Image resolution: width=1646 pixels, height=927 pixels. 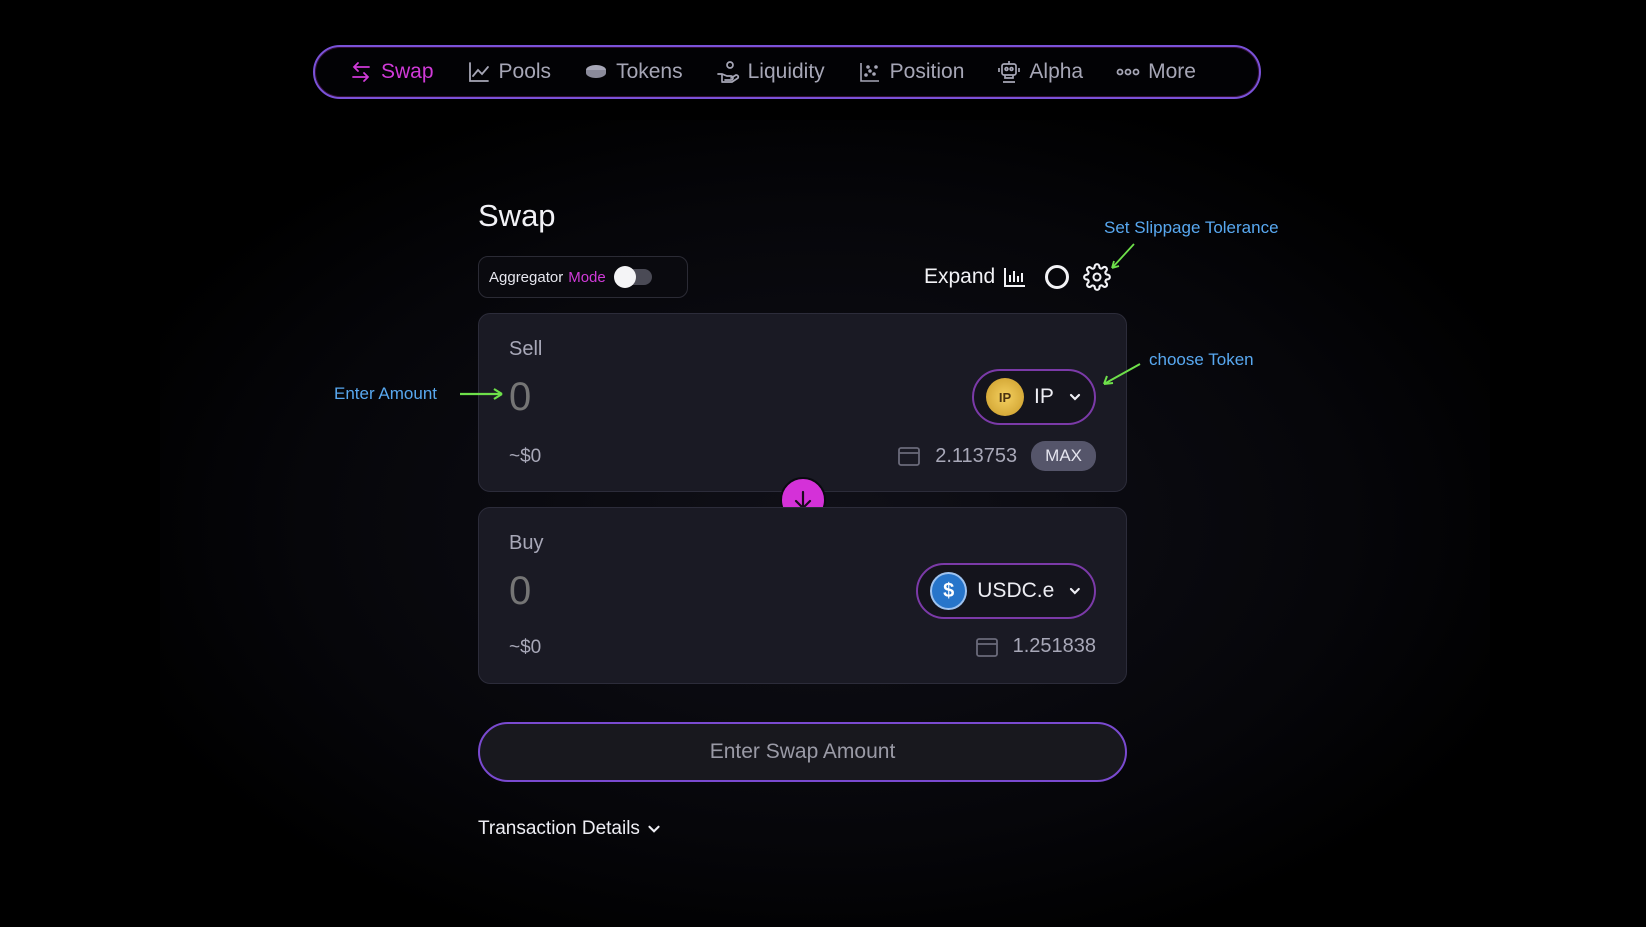 I want to click on aggregator-label: Aggregator, so click(x=526, y=277).